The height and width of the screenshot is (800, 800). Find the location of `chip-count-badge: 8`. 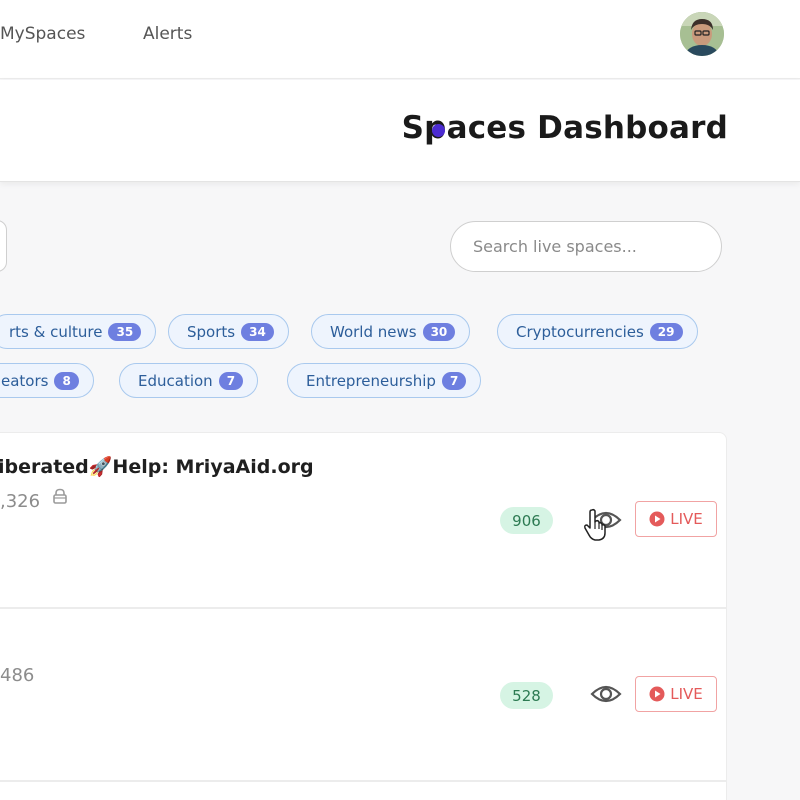

chip-count-badge: 8 is located at coordinates (66, 380).